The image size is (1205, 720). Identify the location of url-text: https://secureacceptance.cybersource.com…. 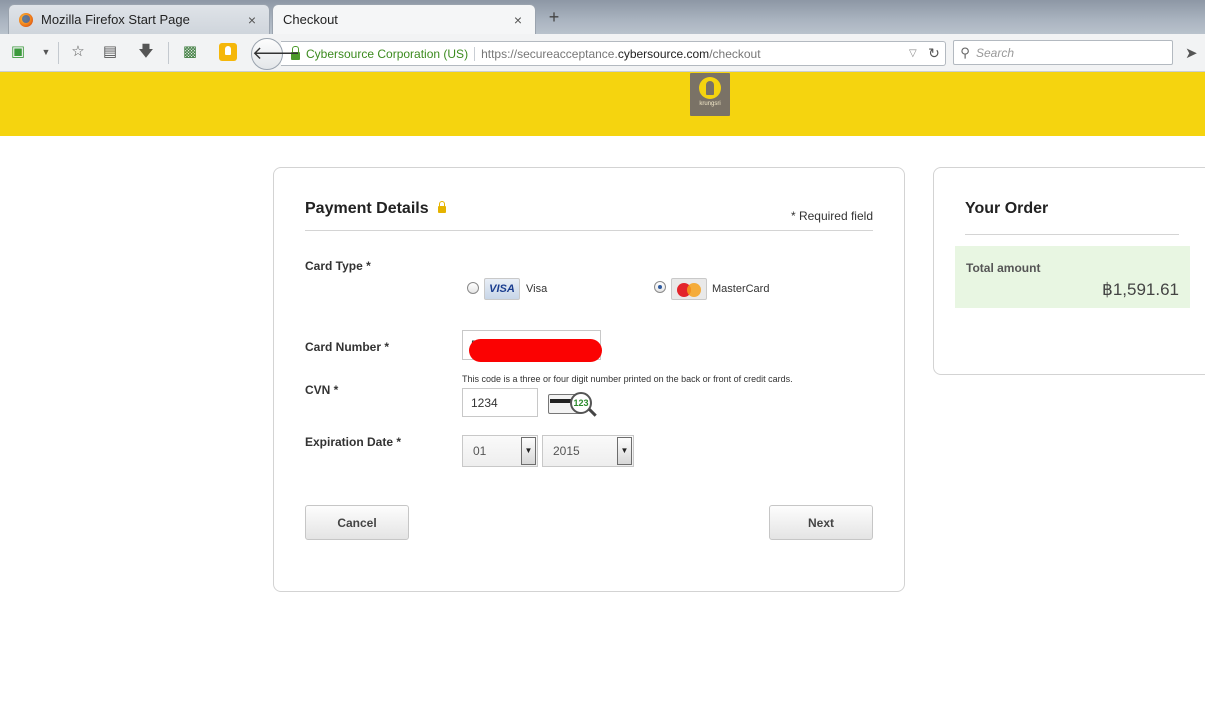
(695, 54).